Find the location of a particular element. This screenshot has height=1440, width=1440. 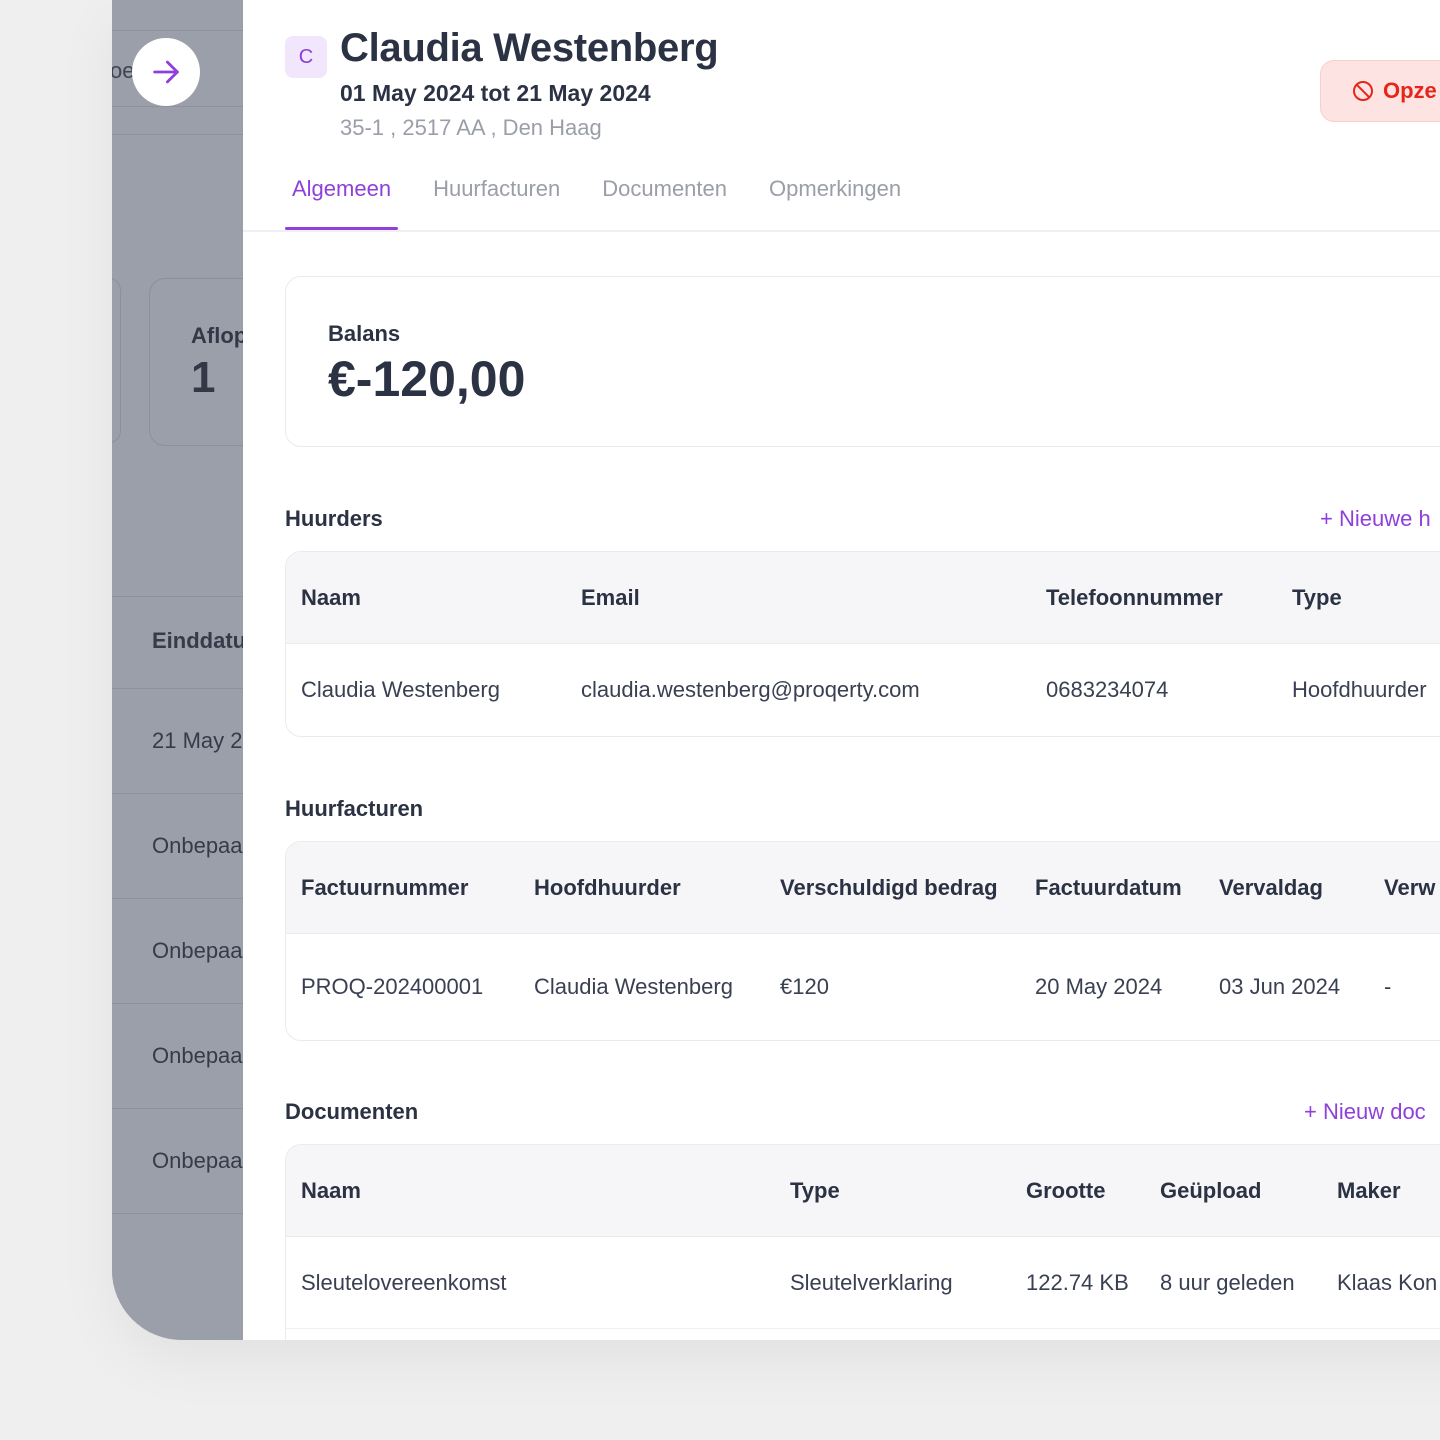

background-stat-card is located at coordinates (116, 360).